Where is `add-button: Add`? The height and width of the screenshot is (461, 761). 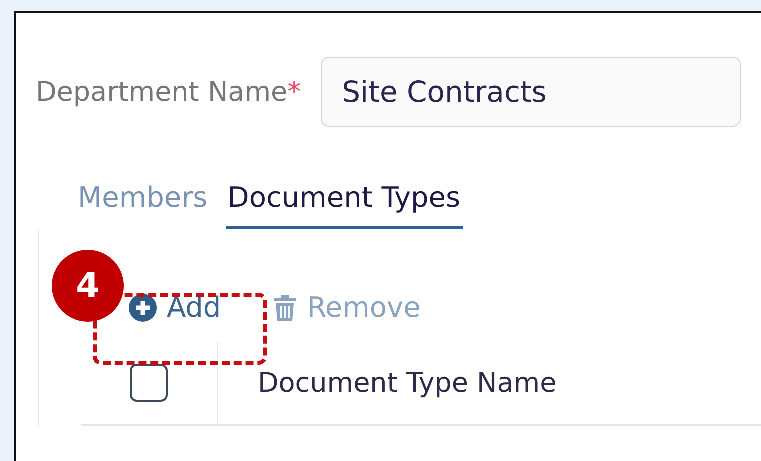 add-button: Add is located at coordinates (175, 307).